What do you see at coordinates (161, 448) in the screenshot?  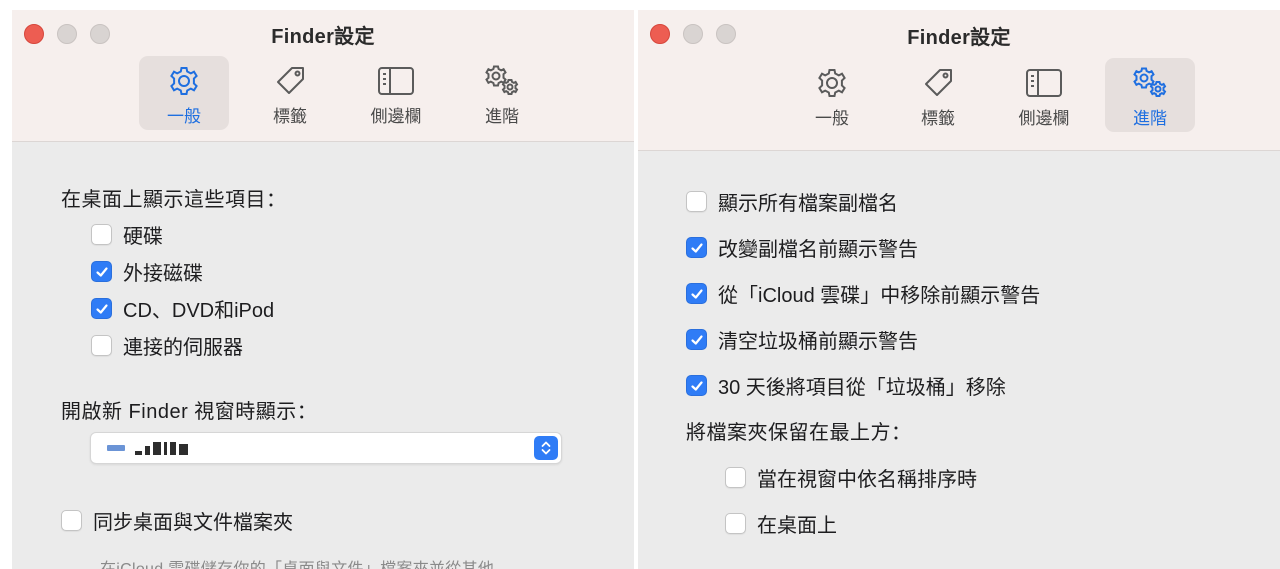 I see `redacted-value` at bounding box center [161, 448].